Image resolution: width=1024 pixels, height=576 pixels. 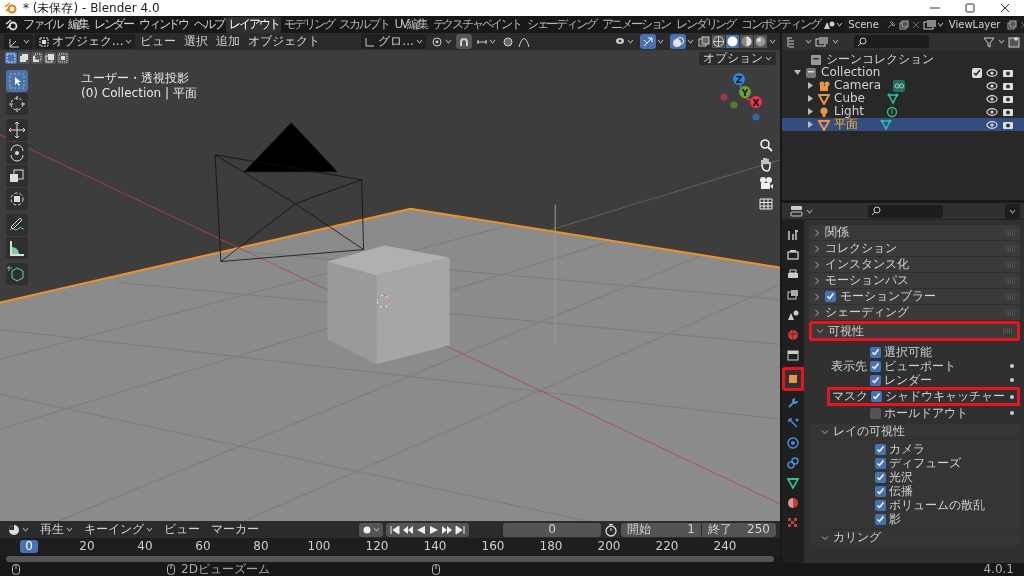 I want to click on options-dropdown: オプション, so click(x=737, y=58).